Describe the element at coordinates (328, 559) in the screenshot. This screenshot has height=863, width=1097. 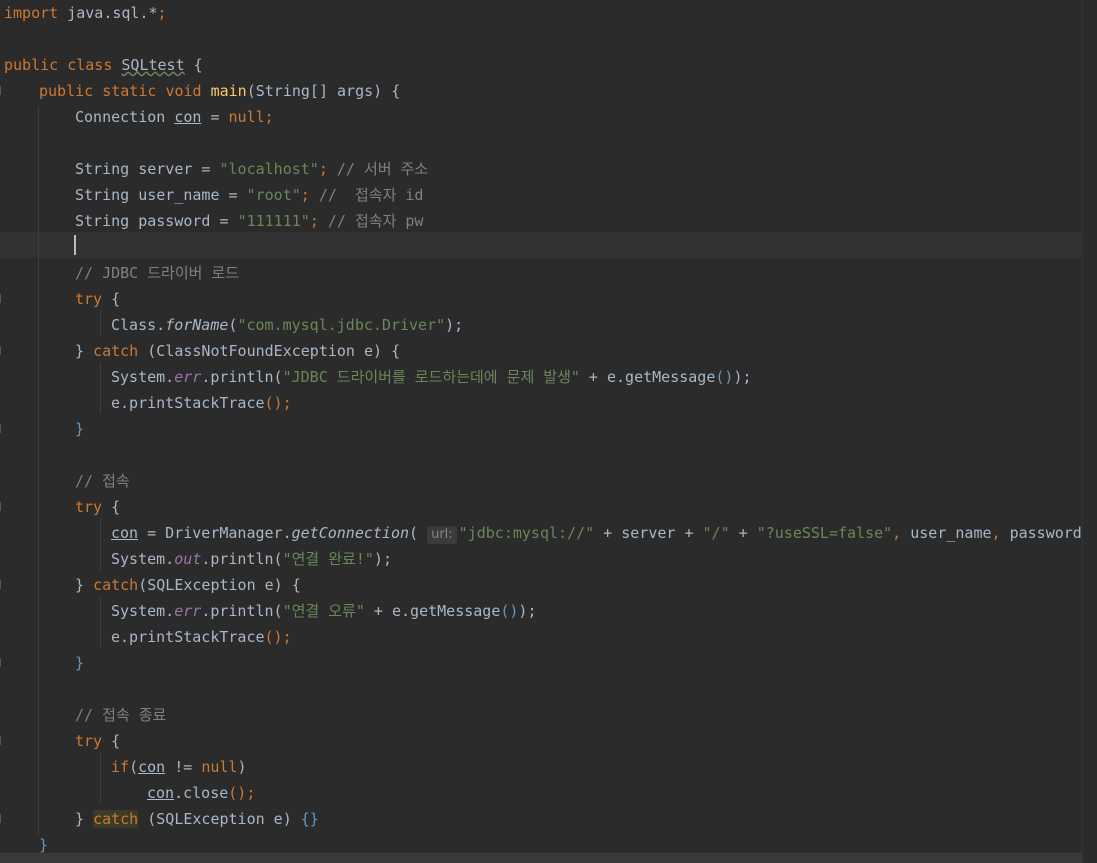
I see `string-token: "연결 완료!"` at that location.